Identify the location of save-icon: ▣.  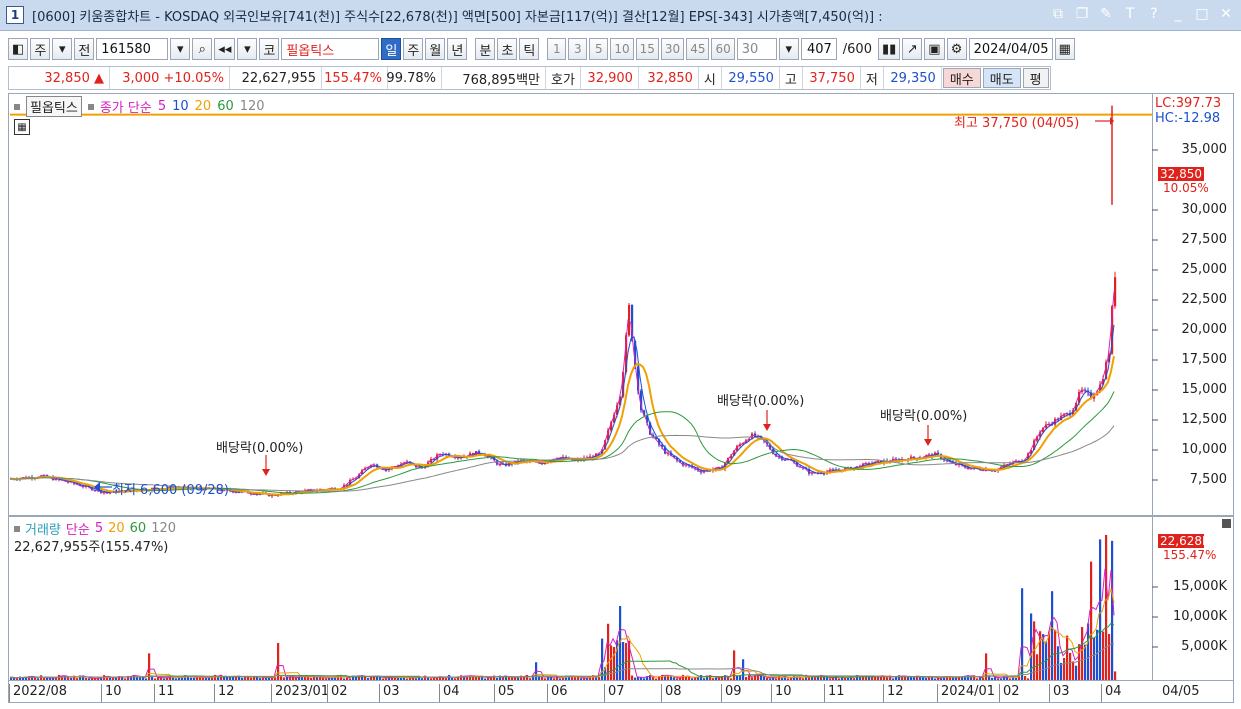
(934, 49).